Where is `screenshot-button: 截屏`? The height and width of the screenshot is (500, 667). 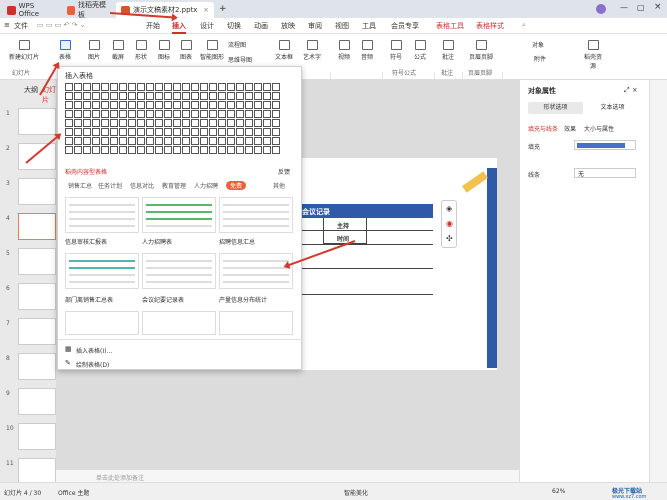 screenshot-button: 截屏 is located at coordinates (118, 50).